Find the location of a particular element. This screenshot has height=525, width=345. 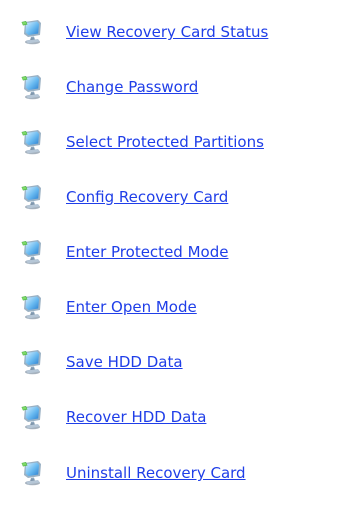

change-password-link: Change Password is located at coordinates (132, 87).